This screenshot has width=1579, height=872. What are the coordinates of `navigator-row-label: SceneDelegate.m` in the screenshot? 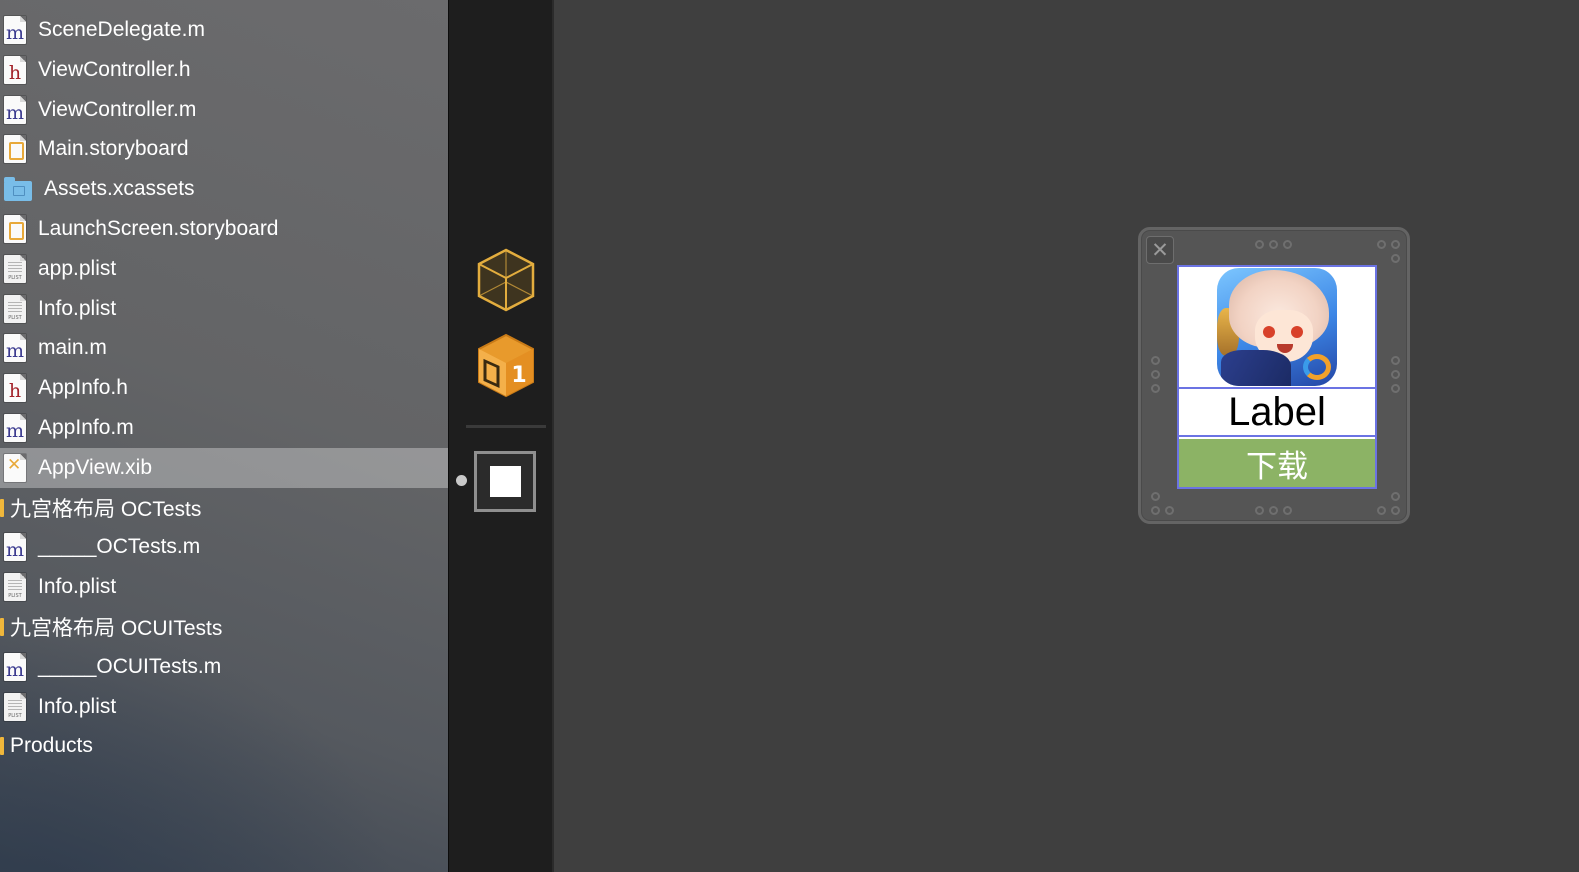 It's located at (121, 29).